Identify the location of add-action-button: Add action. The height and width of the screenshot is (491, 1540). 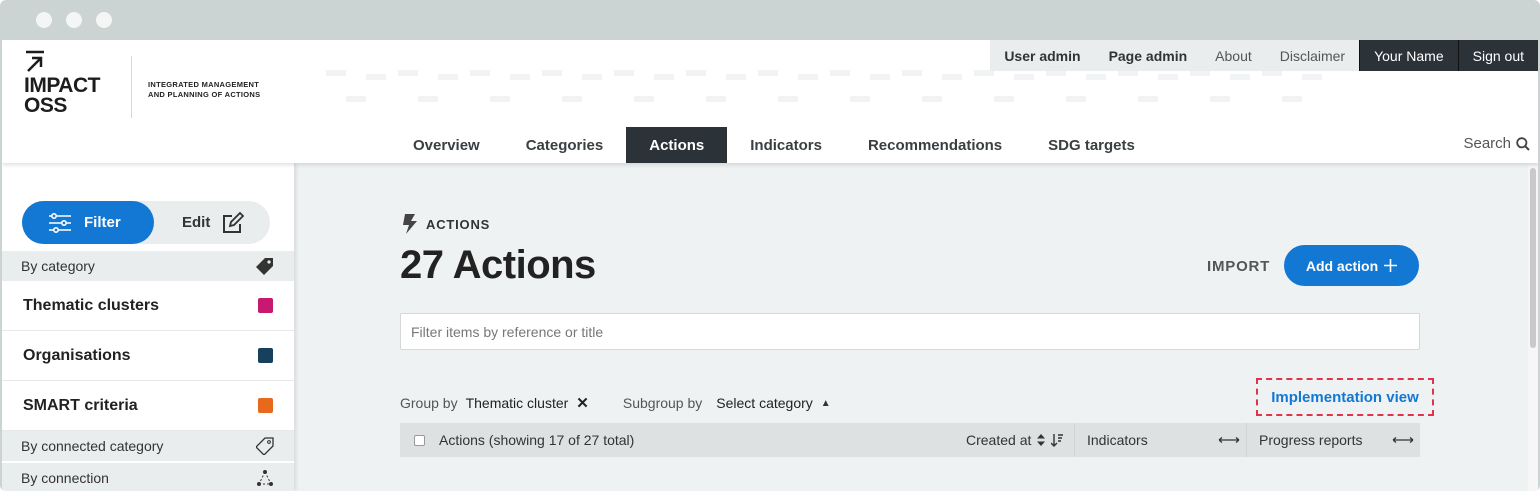
(1351, 265).